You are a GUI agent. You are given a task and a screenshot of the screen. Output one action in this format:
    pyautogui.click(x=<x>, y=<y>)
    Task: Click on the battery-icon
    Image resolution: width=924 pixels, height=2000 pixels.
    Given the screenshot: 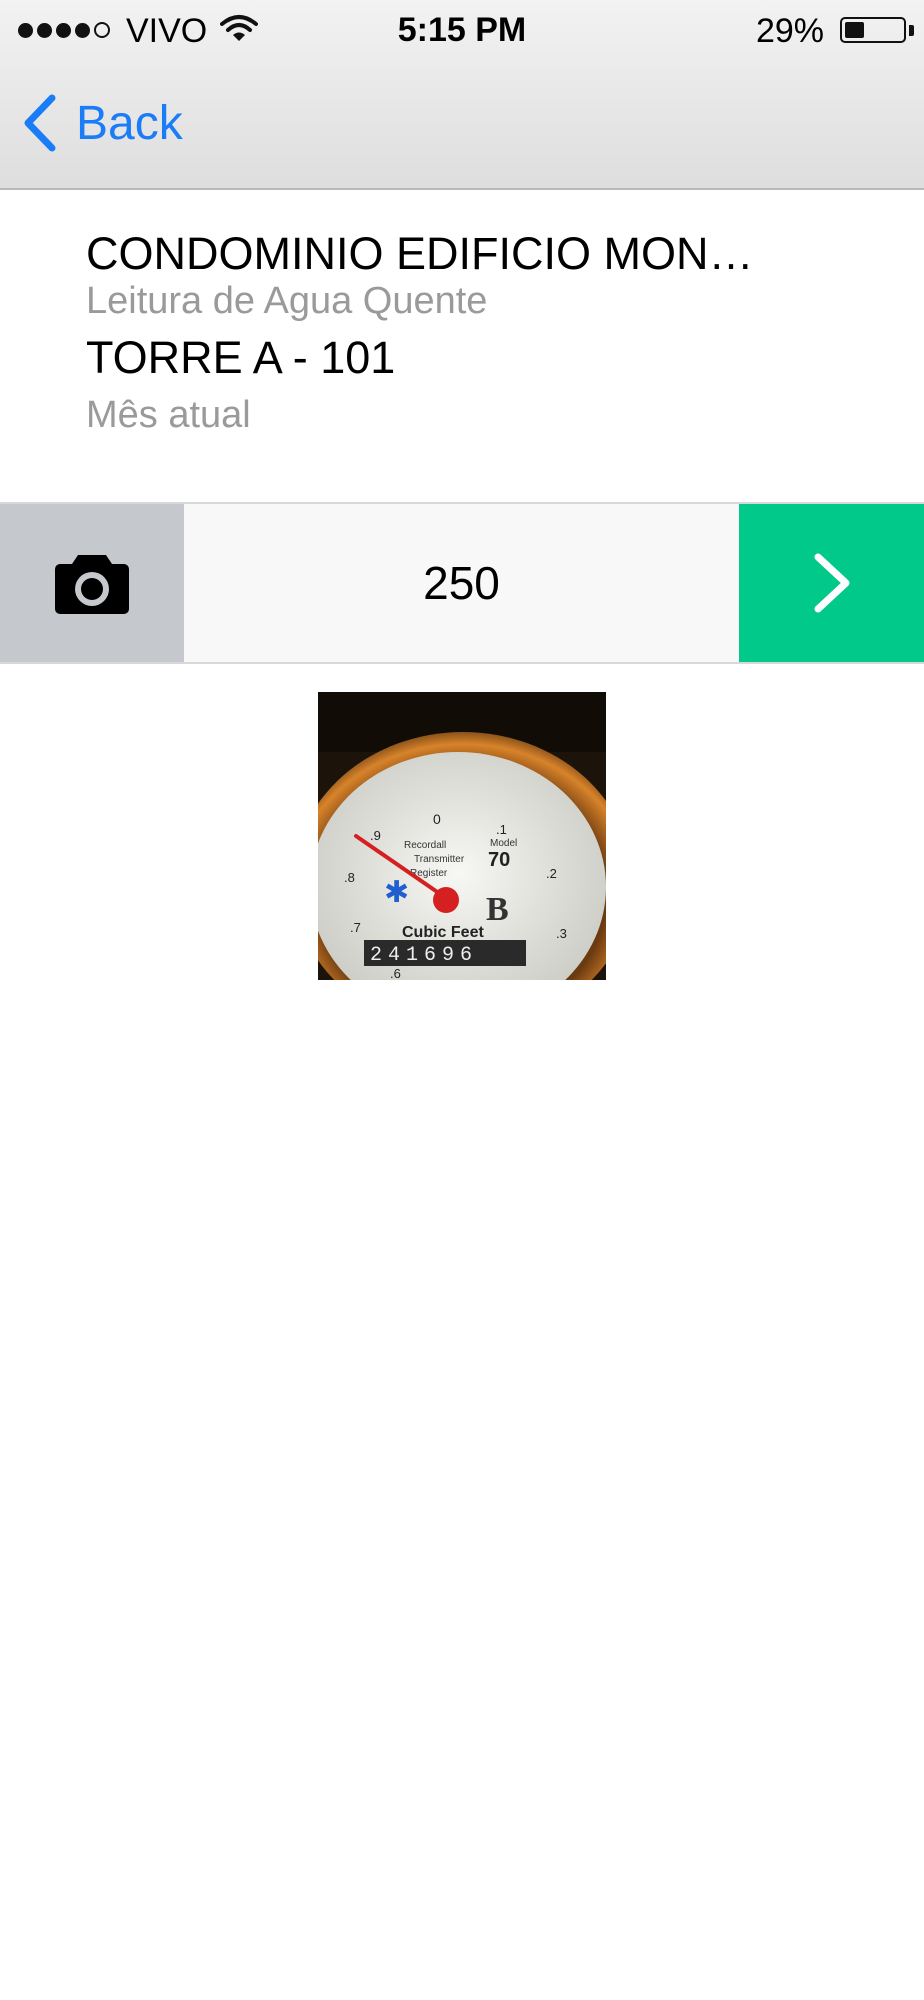 What is the action you would take?
    pyautogui.click(x=873, y=30)
    